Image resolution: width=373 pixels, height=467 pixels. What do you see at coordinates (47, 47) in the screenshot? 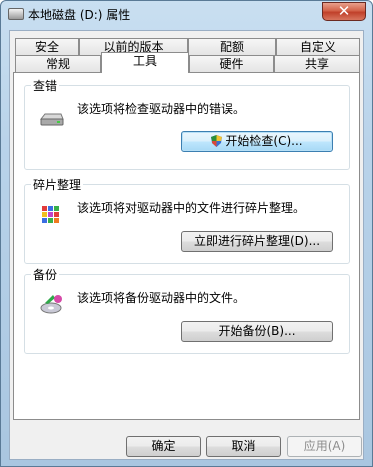
I see `tab-security: 安全` at bounding box center [47, 47].